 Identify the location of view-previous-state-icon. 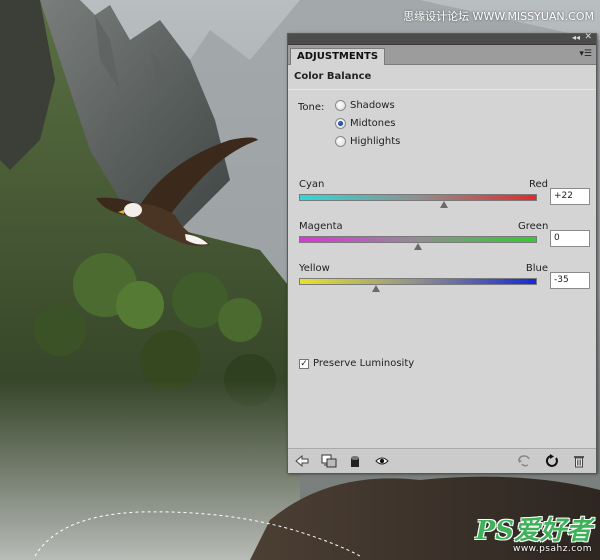
(524, 461).